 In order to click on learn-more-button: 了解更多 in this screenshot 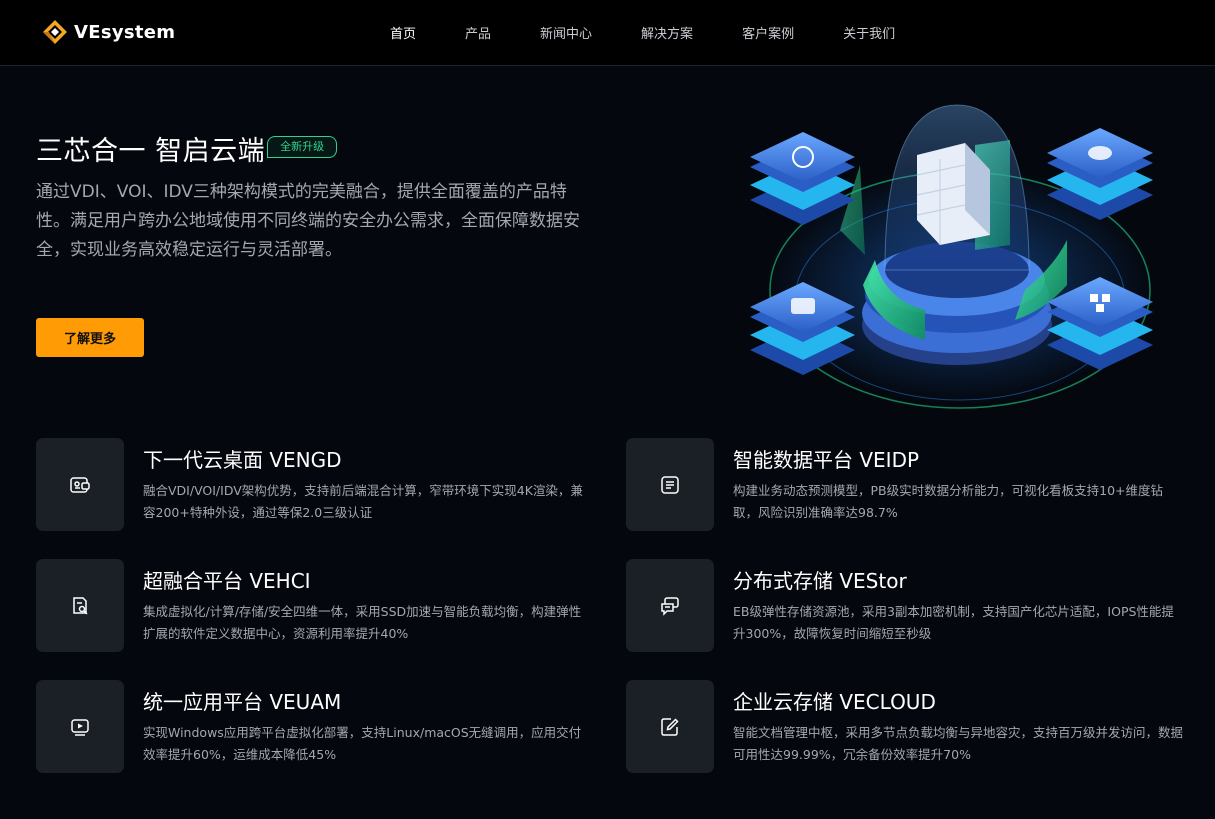, I will do `click(90, 337)`.